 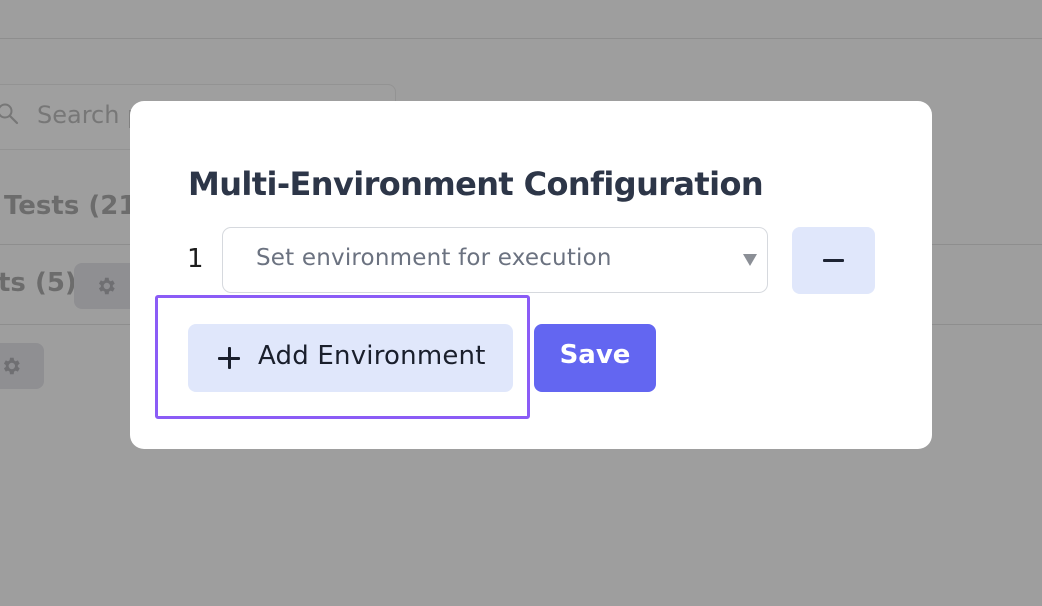 I want to click on environment-row-index: 1, so click(x=195, y=259).